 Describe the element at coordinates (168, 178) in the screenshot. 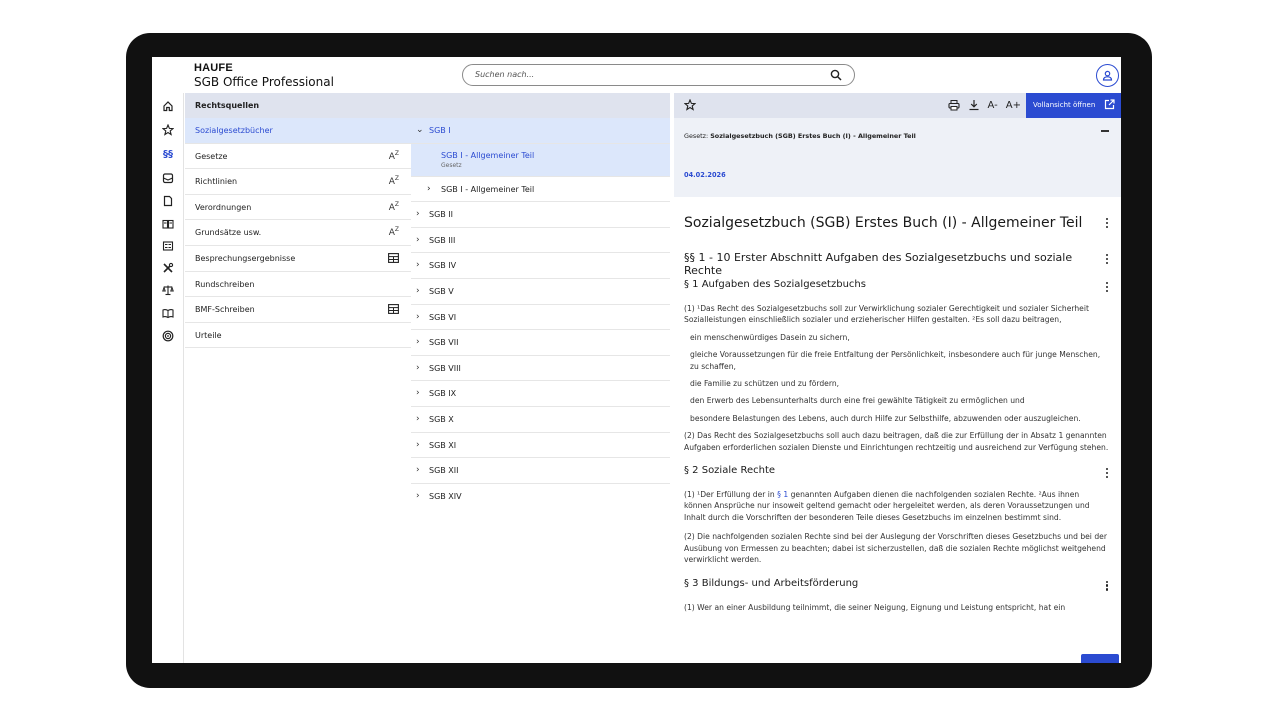

I see `inbox-icon` at that location.